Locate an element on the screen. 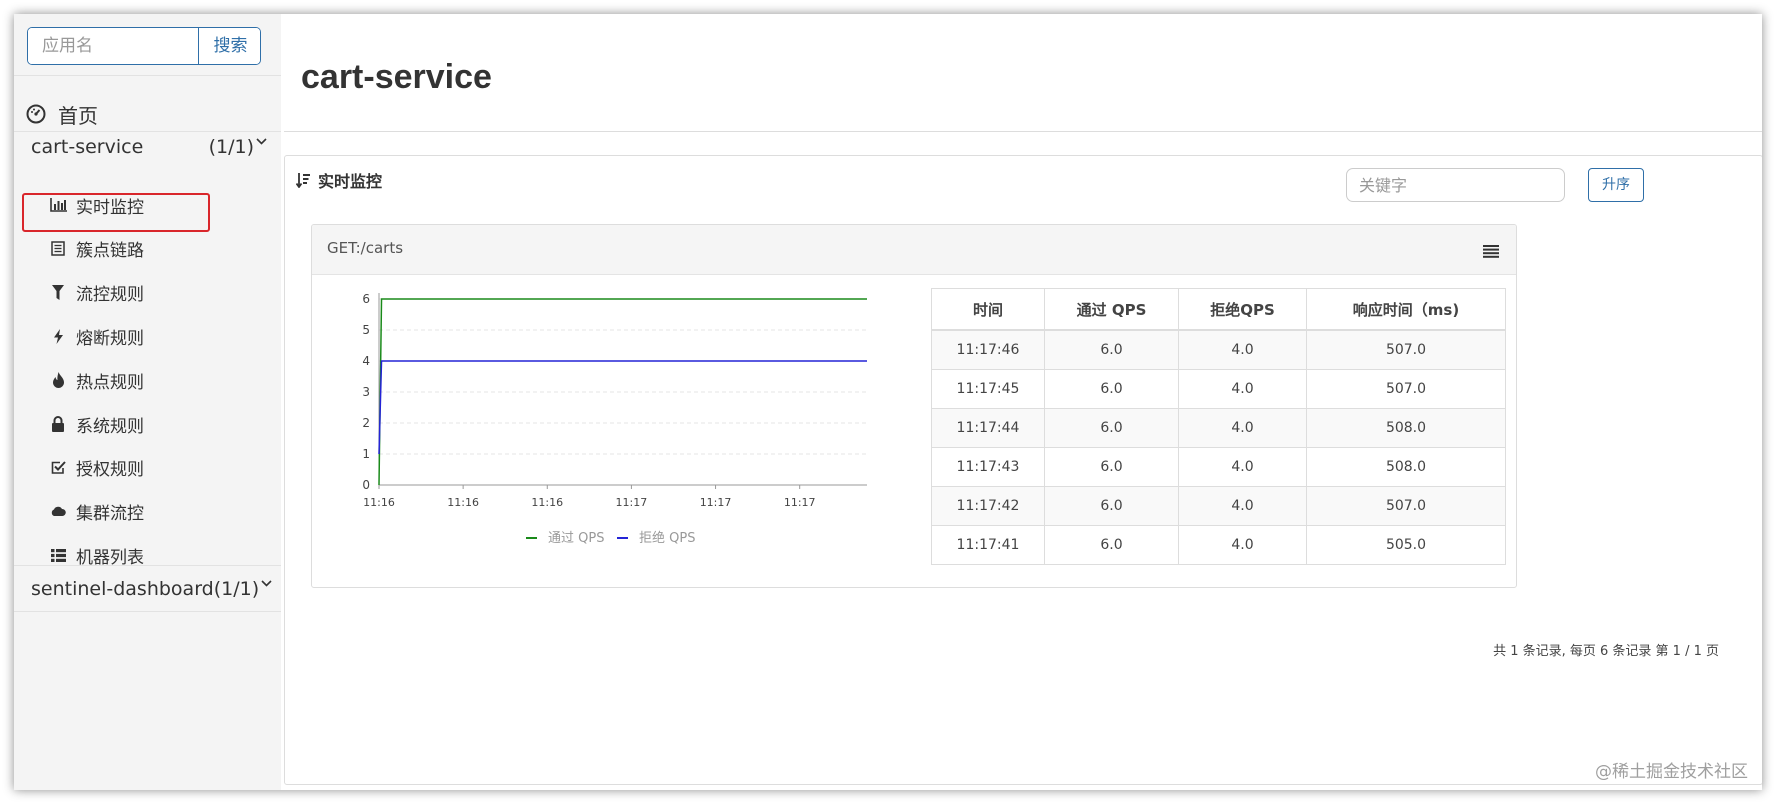 Image resolution: width=1775 pixels, height=805 pixels. menu-label: 簇点链路 is located at coordinates (110, 250).